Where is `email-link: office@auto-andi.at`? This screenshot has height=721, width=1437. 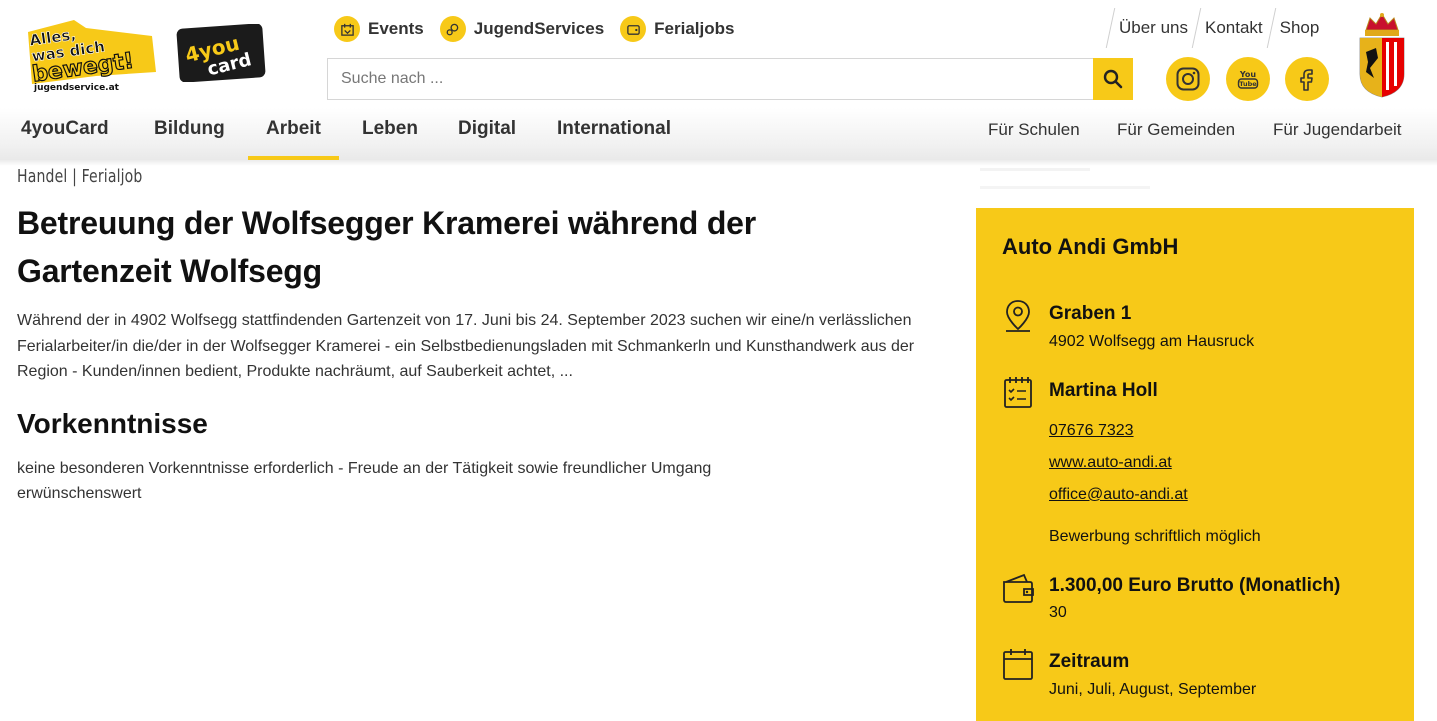
email-link: office@auto-andi.at is located at coordinates (1118, 495).